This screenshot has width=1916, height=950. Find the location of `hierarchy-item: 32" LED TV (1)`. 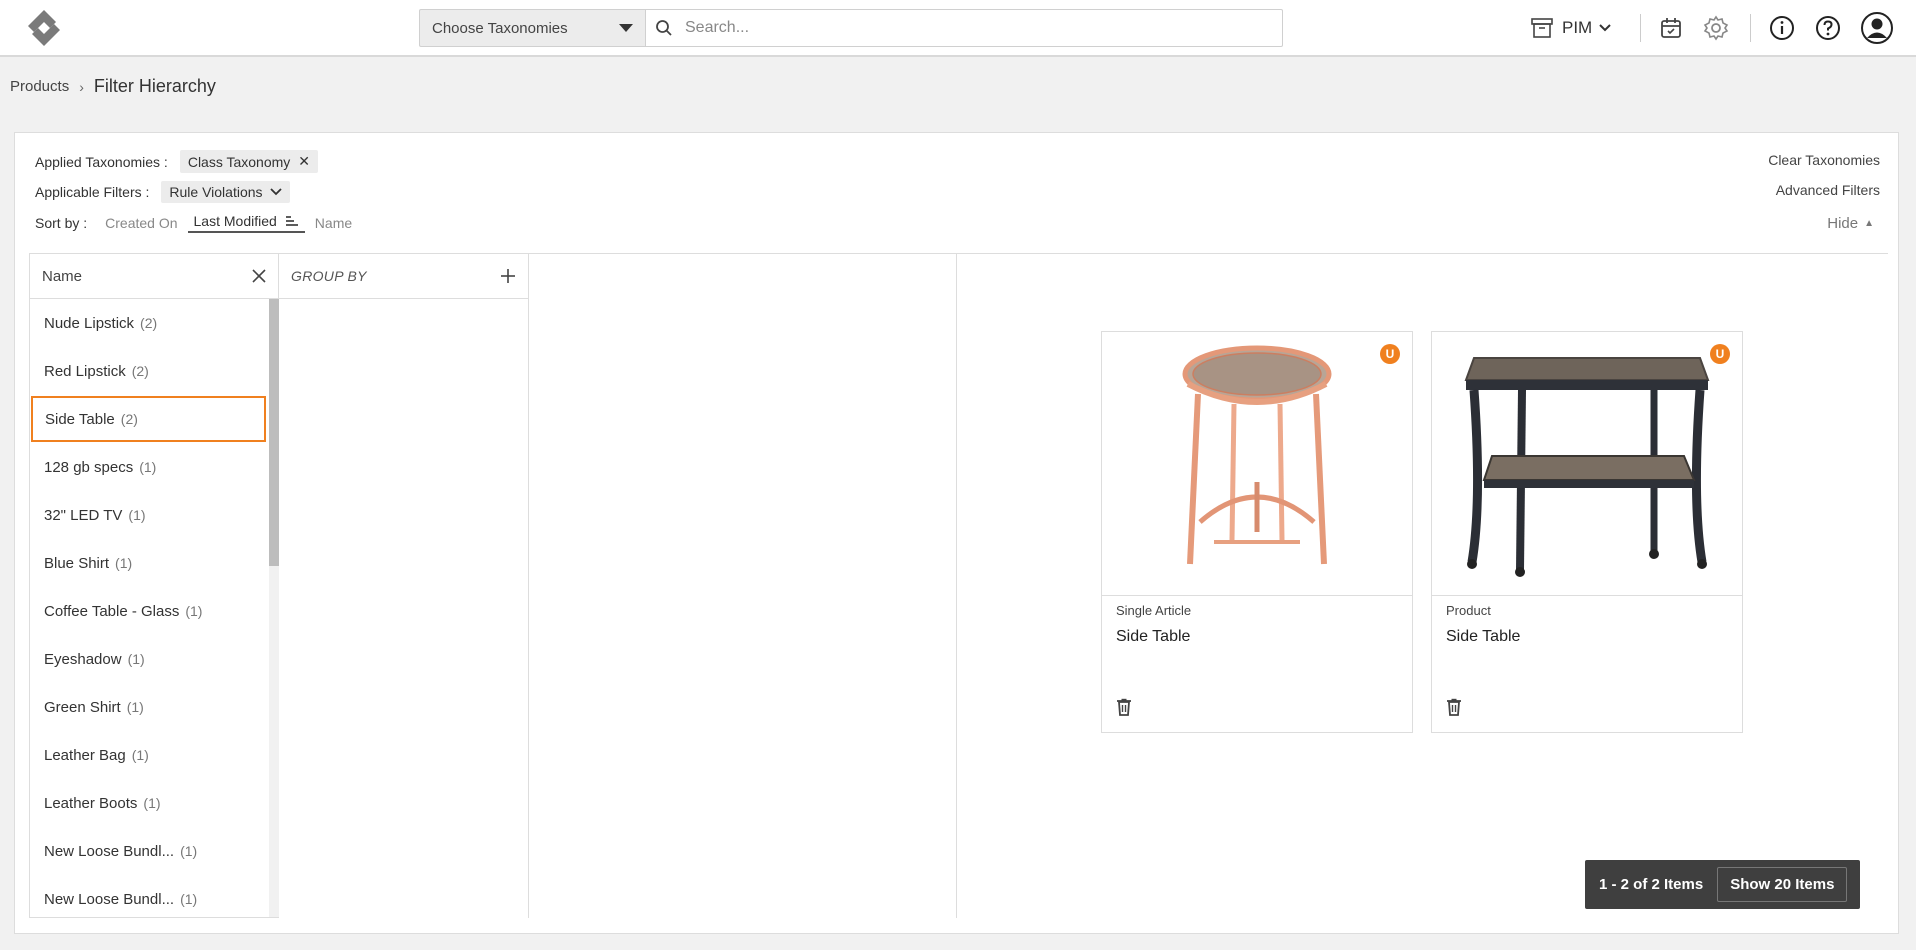

hierarchy-item: 32" LED TV (1) is located at coordinates (148, 515).